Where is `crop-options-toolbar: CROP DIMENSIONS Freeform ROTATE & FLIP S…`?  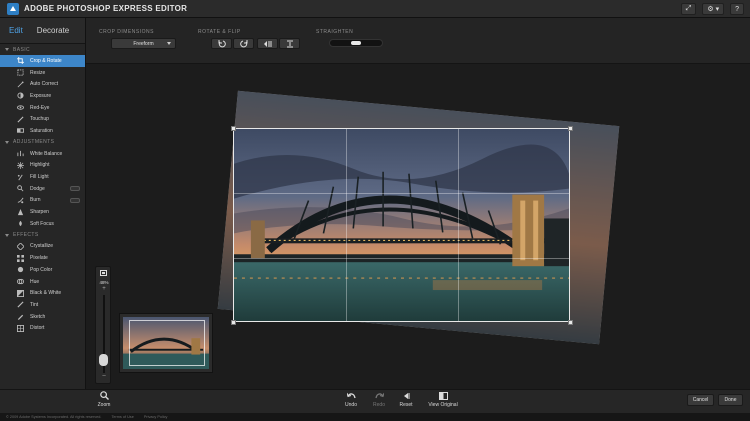
crop-options-toolbar: CROP DIMENSIONS Freeform ROTATE & FLIP S… is located at coordinates (418, 41).